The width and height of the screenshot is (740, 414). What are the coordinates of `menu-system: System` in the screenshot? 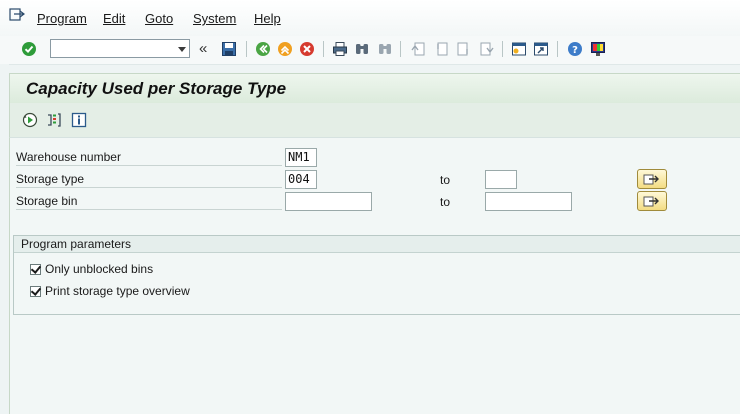 It's located at (214, 18).